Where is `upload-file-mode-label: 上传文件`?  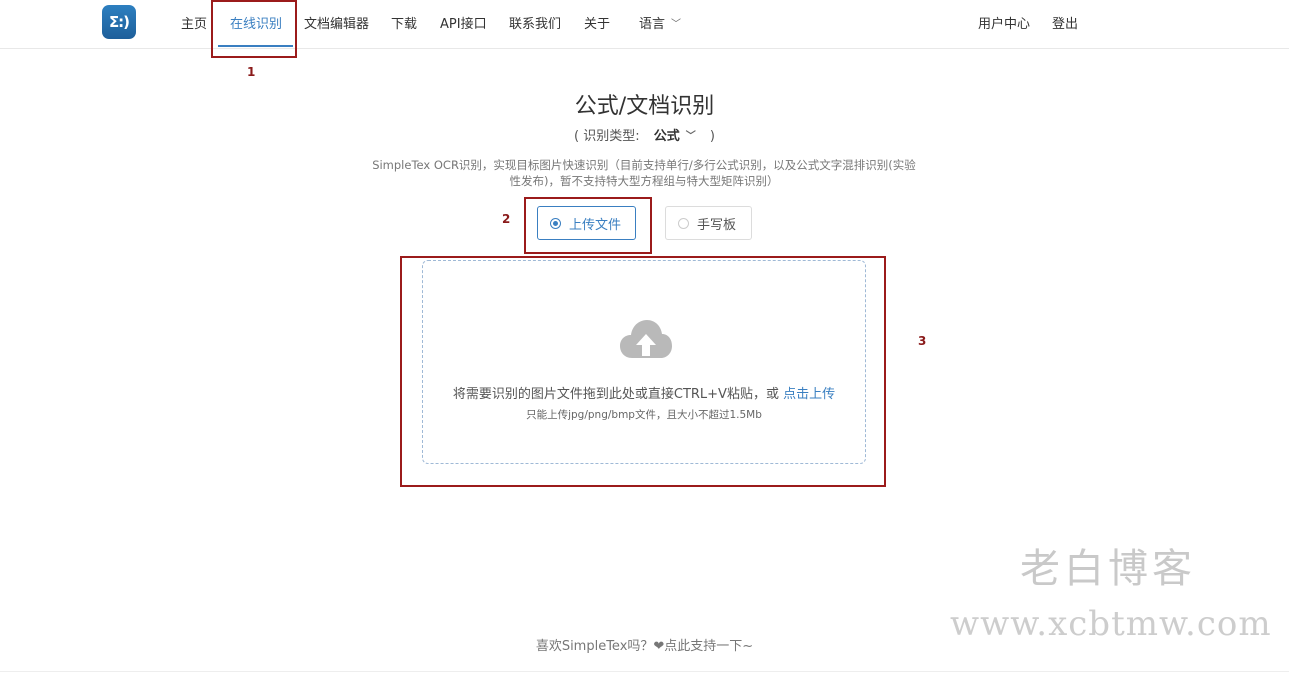 upload-file-mode-label: 上传文件 is located at coordinates (595, 225).